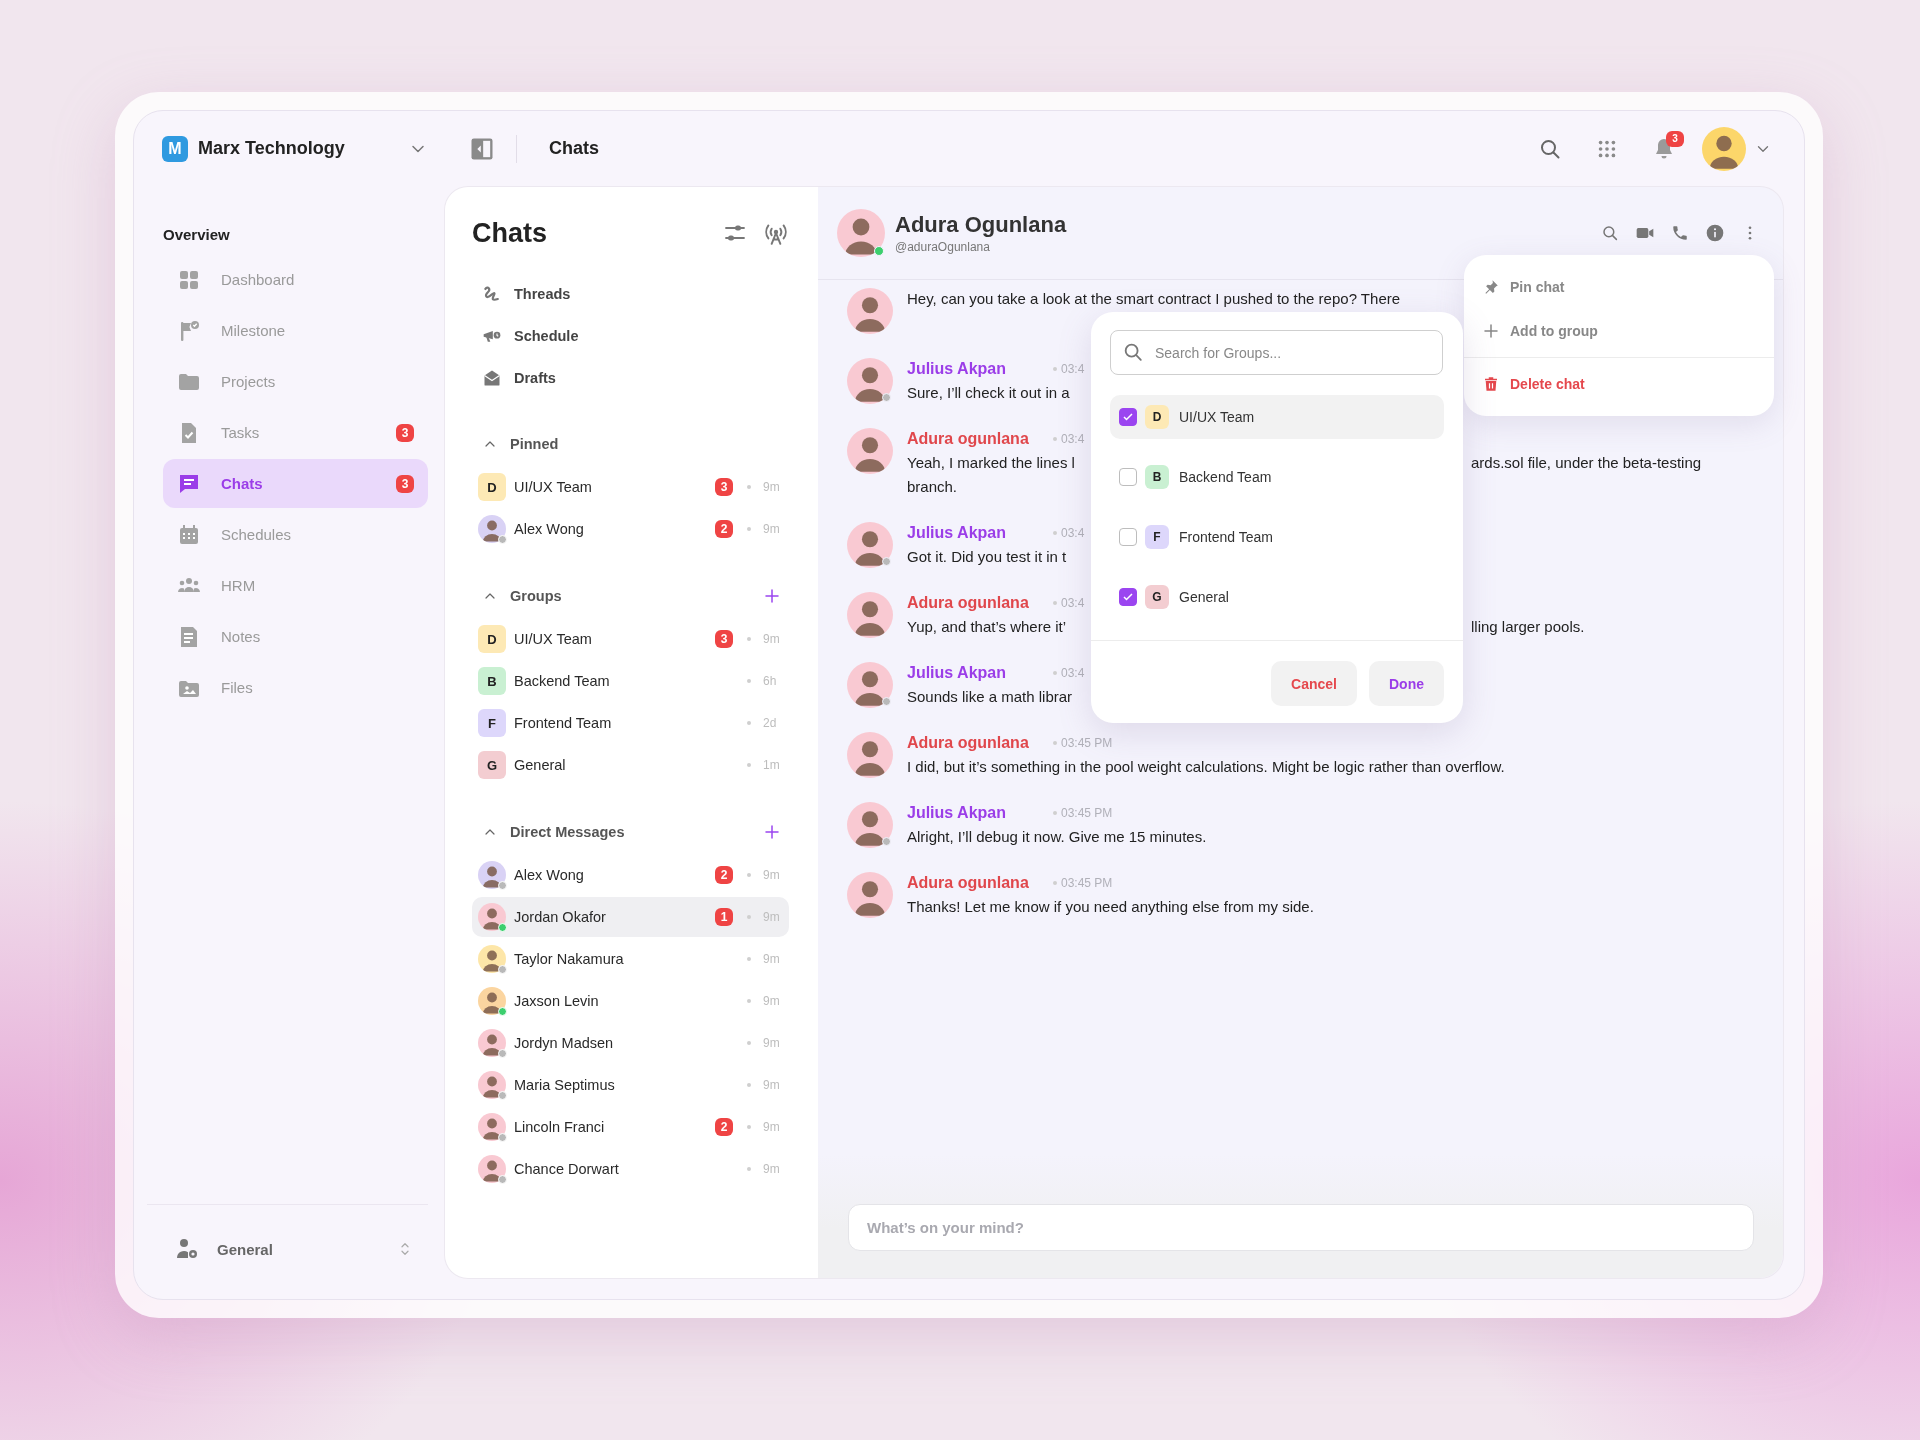  What do you see at coordinates (981, 225) in the screenshot?
I see `contact-name: Adura Ogunlana` at bounding box center [981, 225].